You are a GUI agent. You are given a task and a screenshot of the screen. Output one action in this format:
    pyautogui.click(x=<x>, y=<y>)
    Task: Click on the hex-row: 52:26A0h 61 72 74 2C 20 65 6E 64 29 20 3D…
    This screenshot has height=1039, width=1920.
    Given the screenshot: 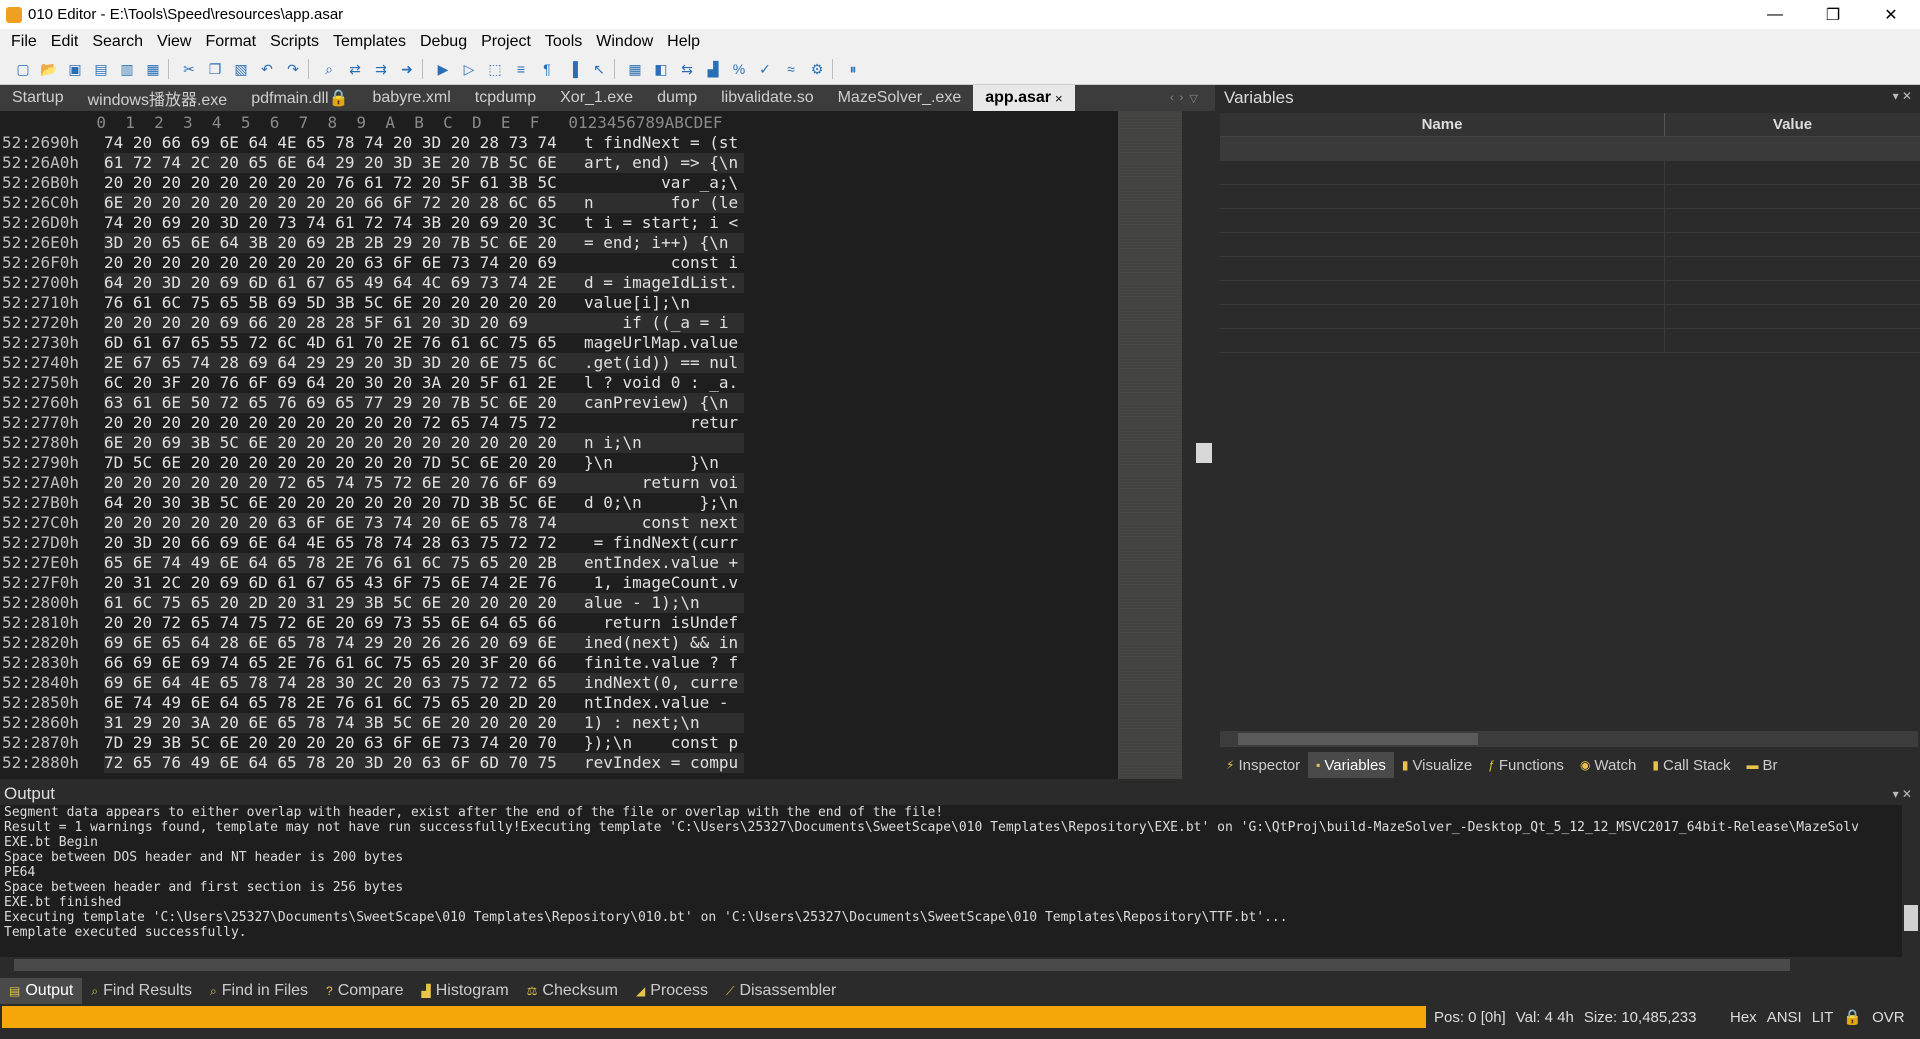 What is the action you would take?
    pyautogui.click(x=372, y=163)
    